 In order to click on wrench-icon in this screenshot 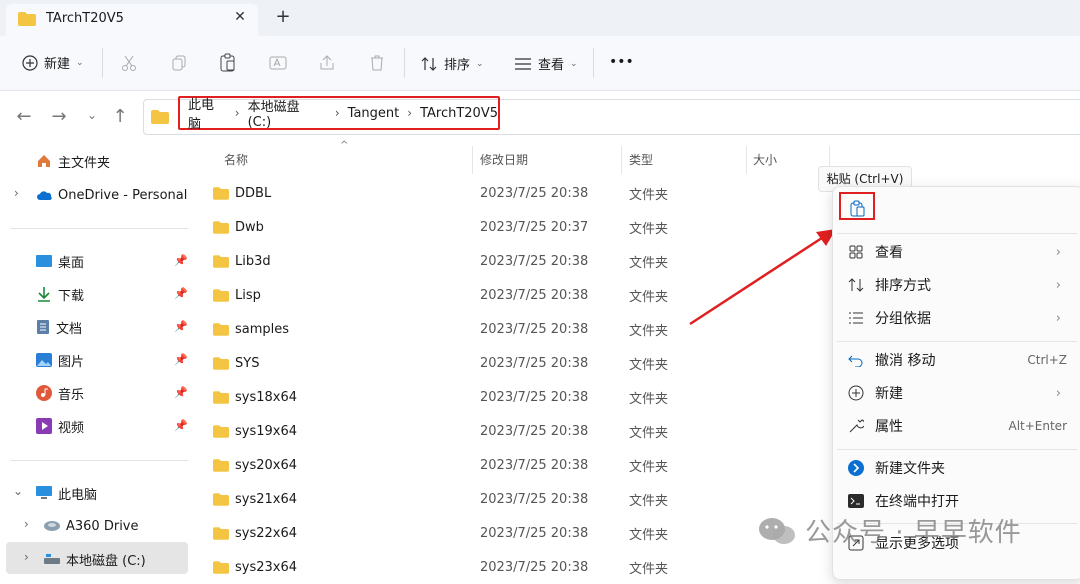, I will do `click(856, 426)`.